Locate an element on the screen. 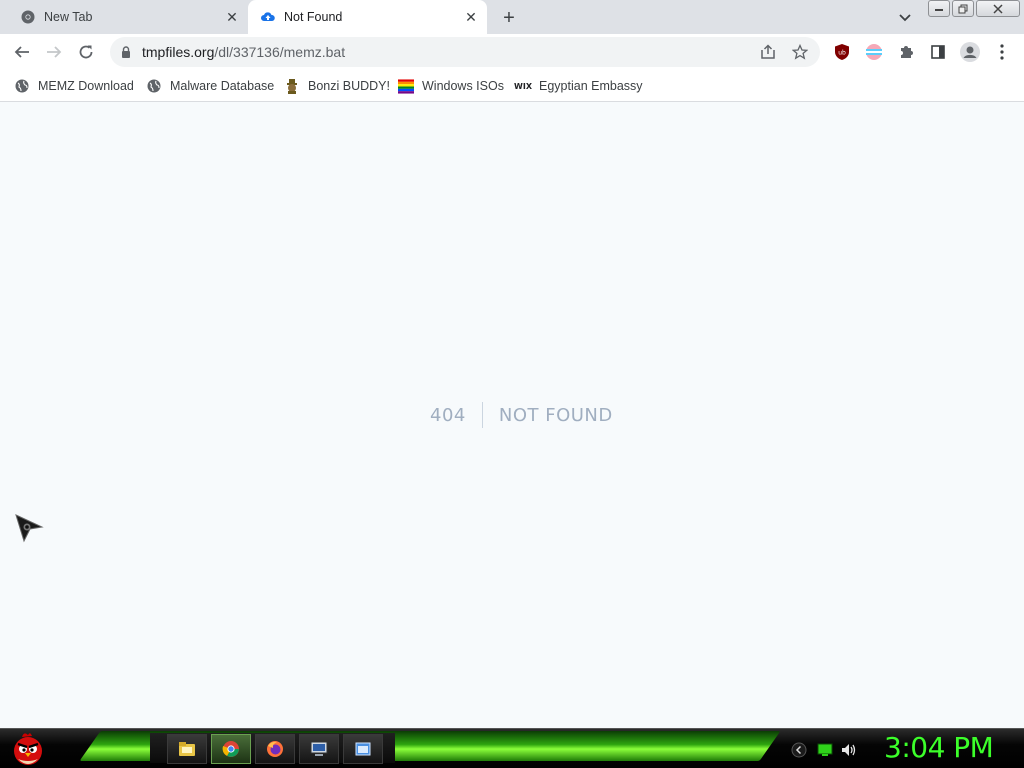 The height and width of the screenshot is (768, 1024). kebab-menu-icon is located at coordinates (1002, 52).